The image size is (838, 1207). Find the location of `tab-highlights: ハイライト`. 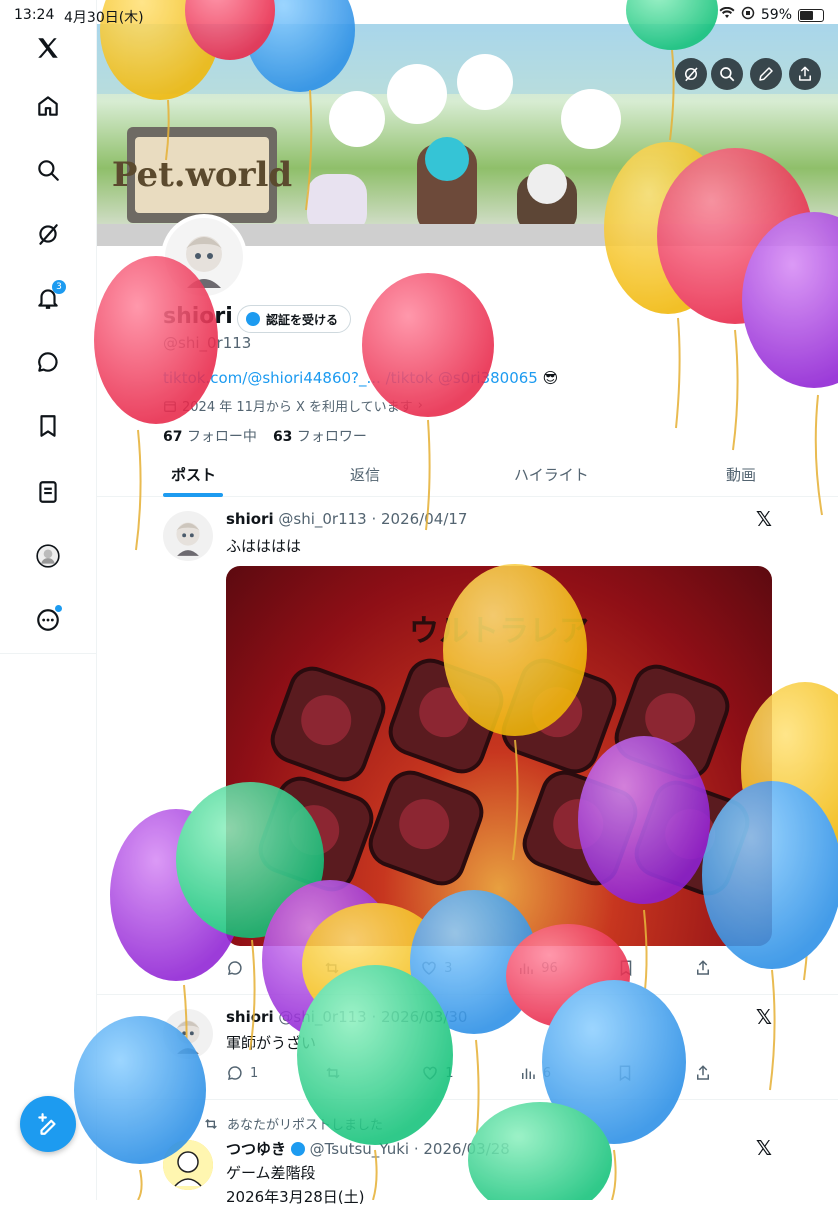

tab-highlights: ハイライト is located at coordinates (551, 474).